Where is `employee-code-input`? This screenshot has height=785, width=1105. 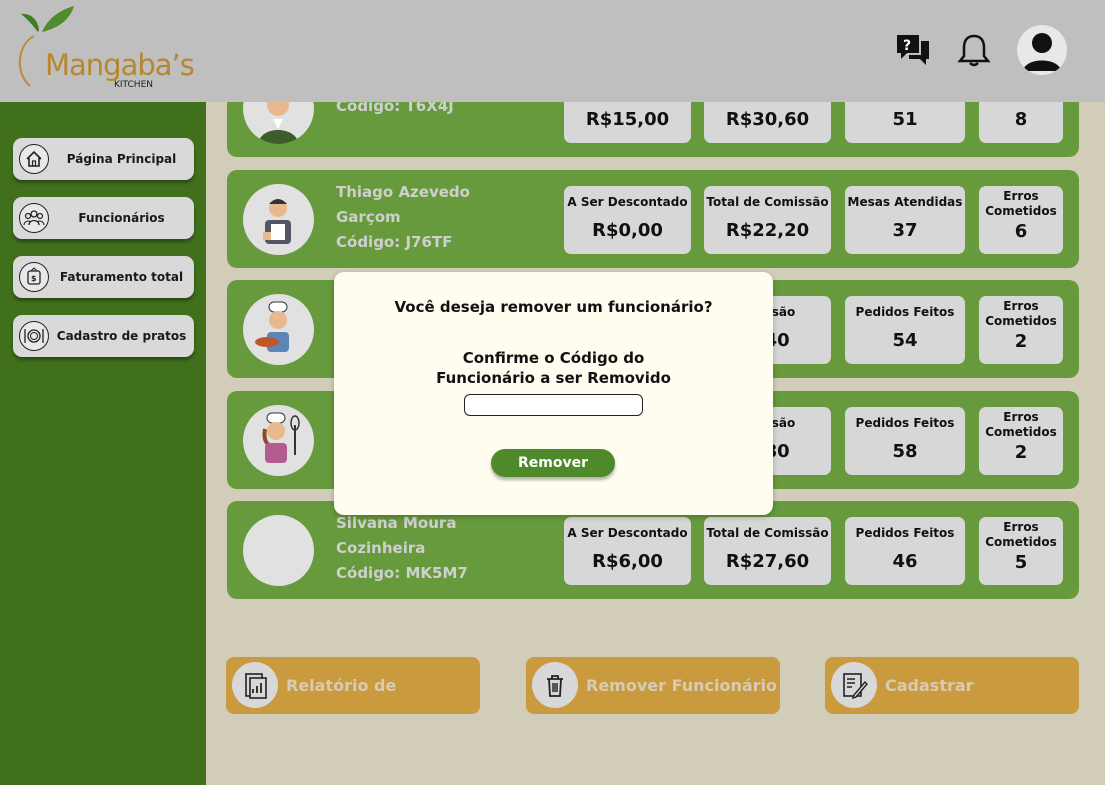
employee-code-input is located at coordinates (553, 405).